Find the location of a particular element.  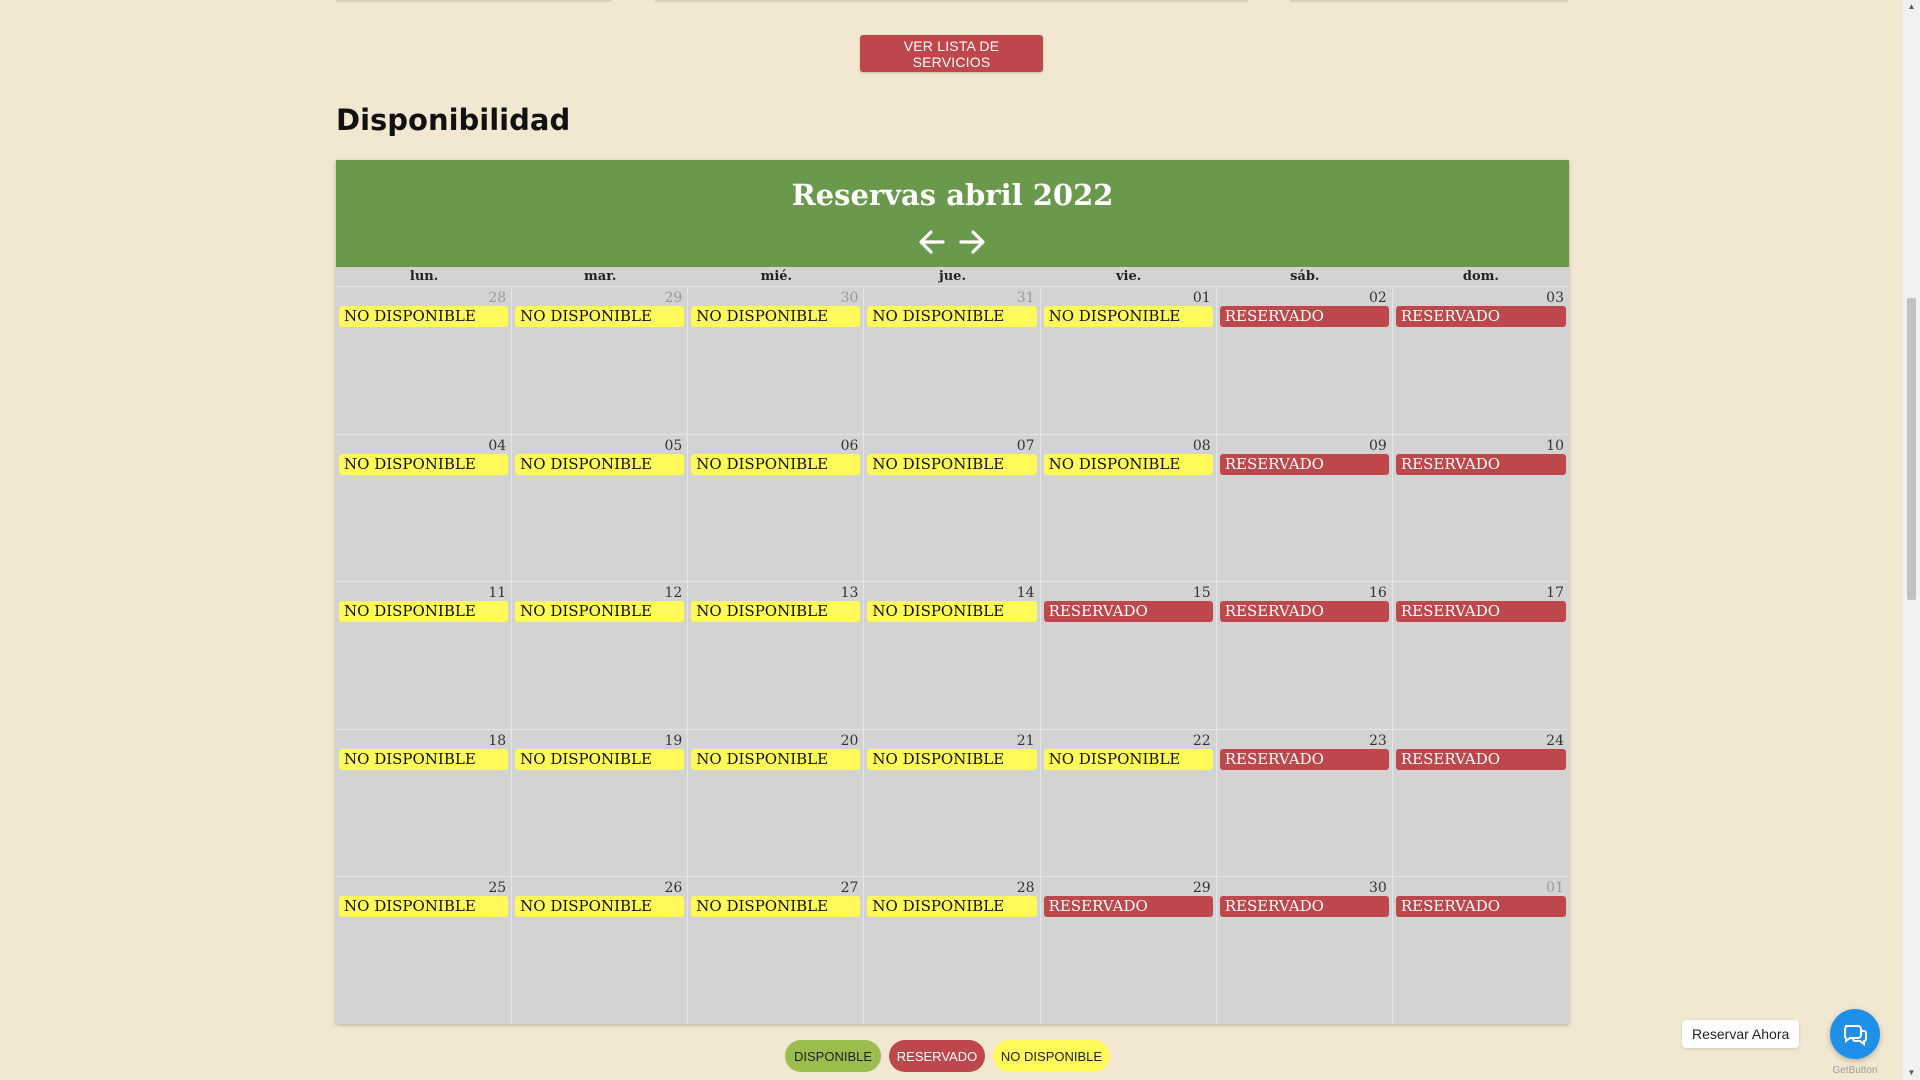

view-services-button: VER LISTA DE SERVICIOS is located at coordinates (951, 53).